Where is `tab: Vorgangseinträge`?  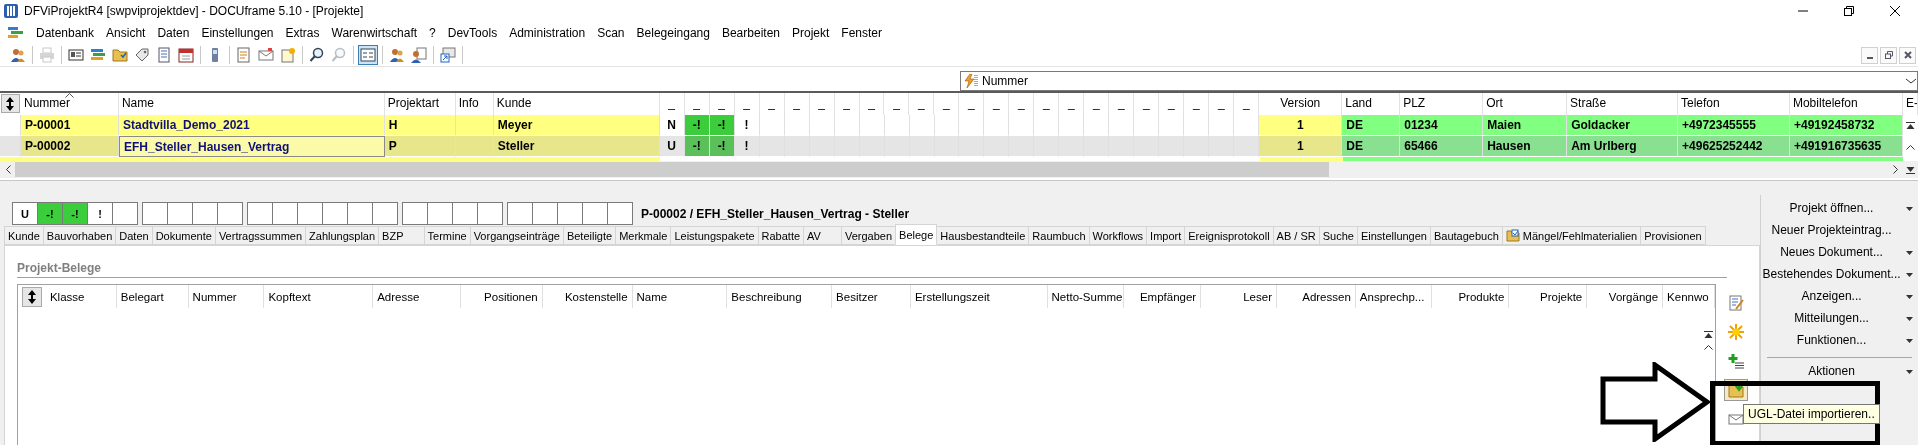 tab: Vorgangseinträge is located at coordinates (516, 235).